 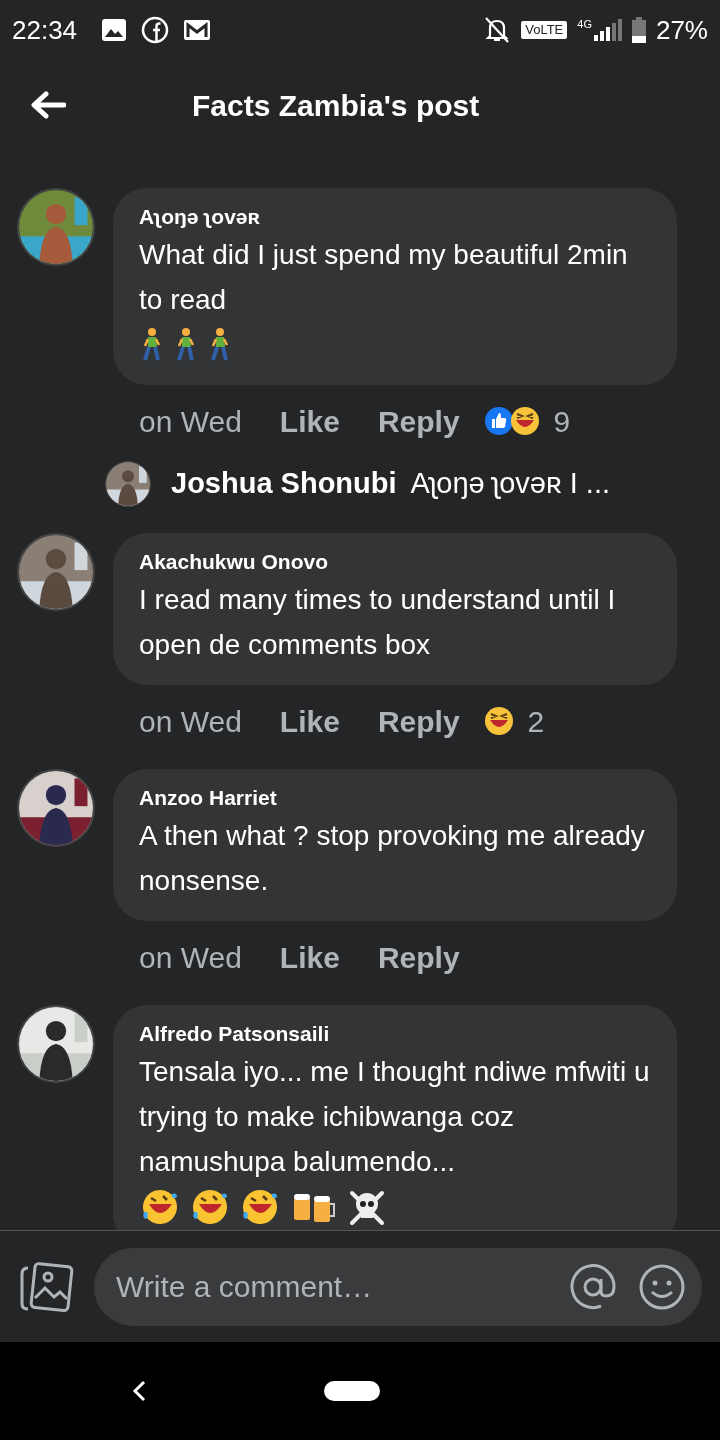 What do you see at coordinates (544, 30) in the screenshot?
I see `volte-badge: VoLTE` at bounding box center [544, 30].